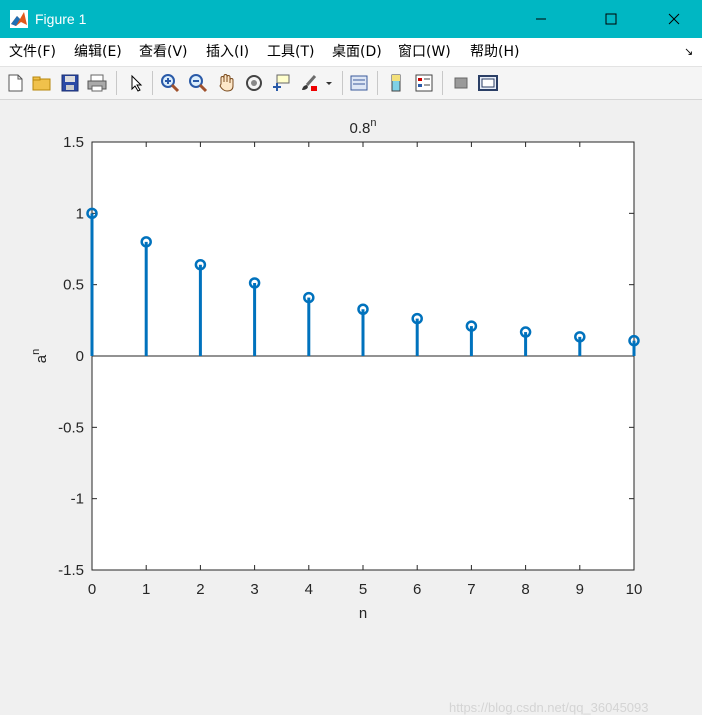 This screenshot has height=715, width=702. Describe the element at coordinates (254, 589) in the screenshot. I see `x-tick-label: 3` at that location.